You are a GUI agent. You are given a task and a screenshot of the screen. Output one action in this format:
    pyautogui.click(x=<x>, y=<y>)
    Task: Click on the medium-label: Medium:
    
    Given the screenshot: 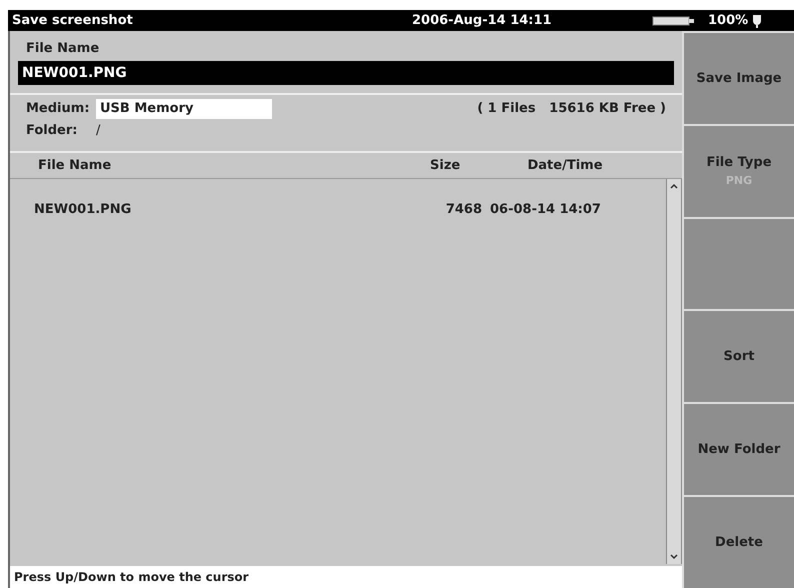 What is the action you would take?
    pyautogui.click(x=58, y=109)
    